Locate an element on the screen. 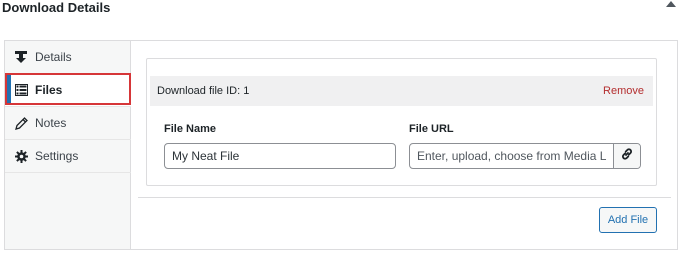  file-name-label: File Name is located at coordinates (190, 129).